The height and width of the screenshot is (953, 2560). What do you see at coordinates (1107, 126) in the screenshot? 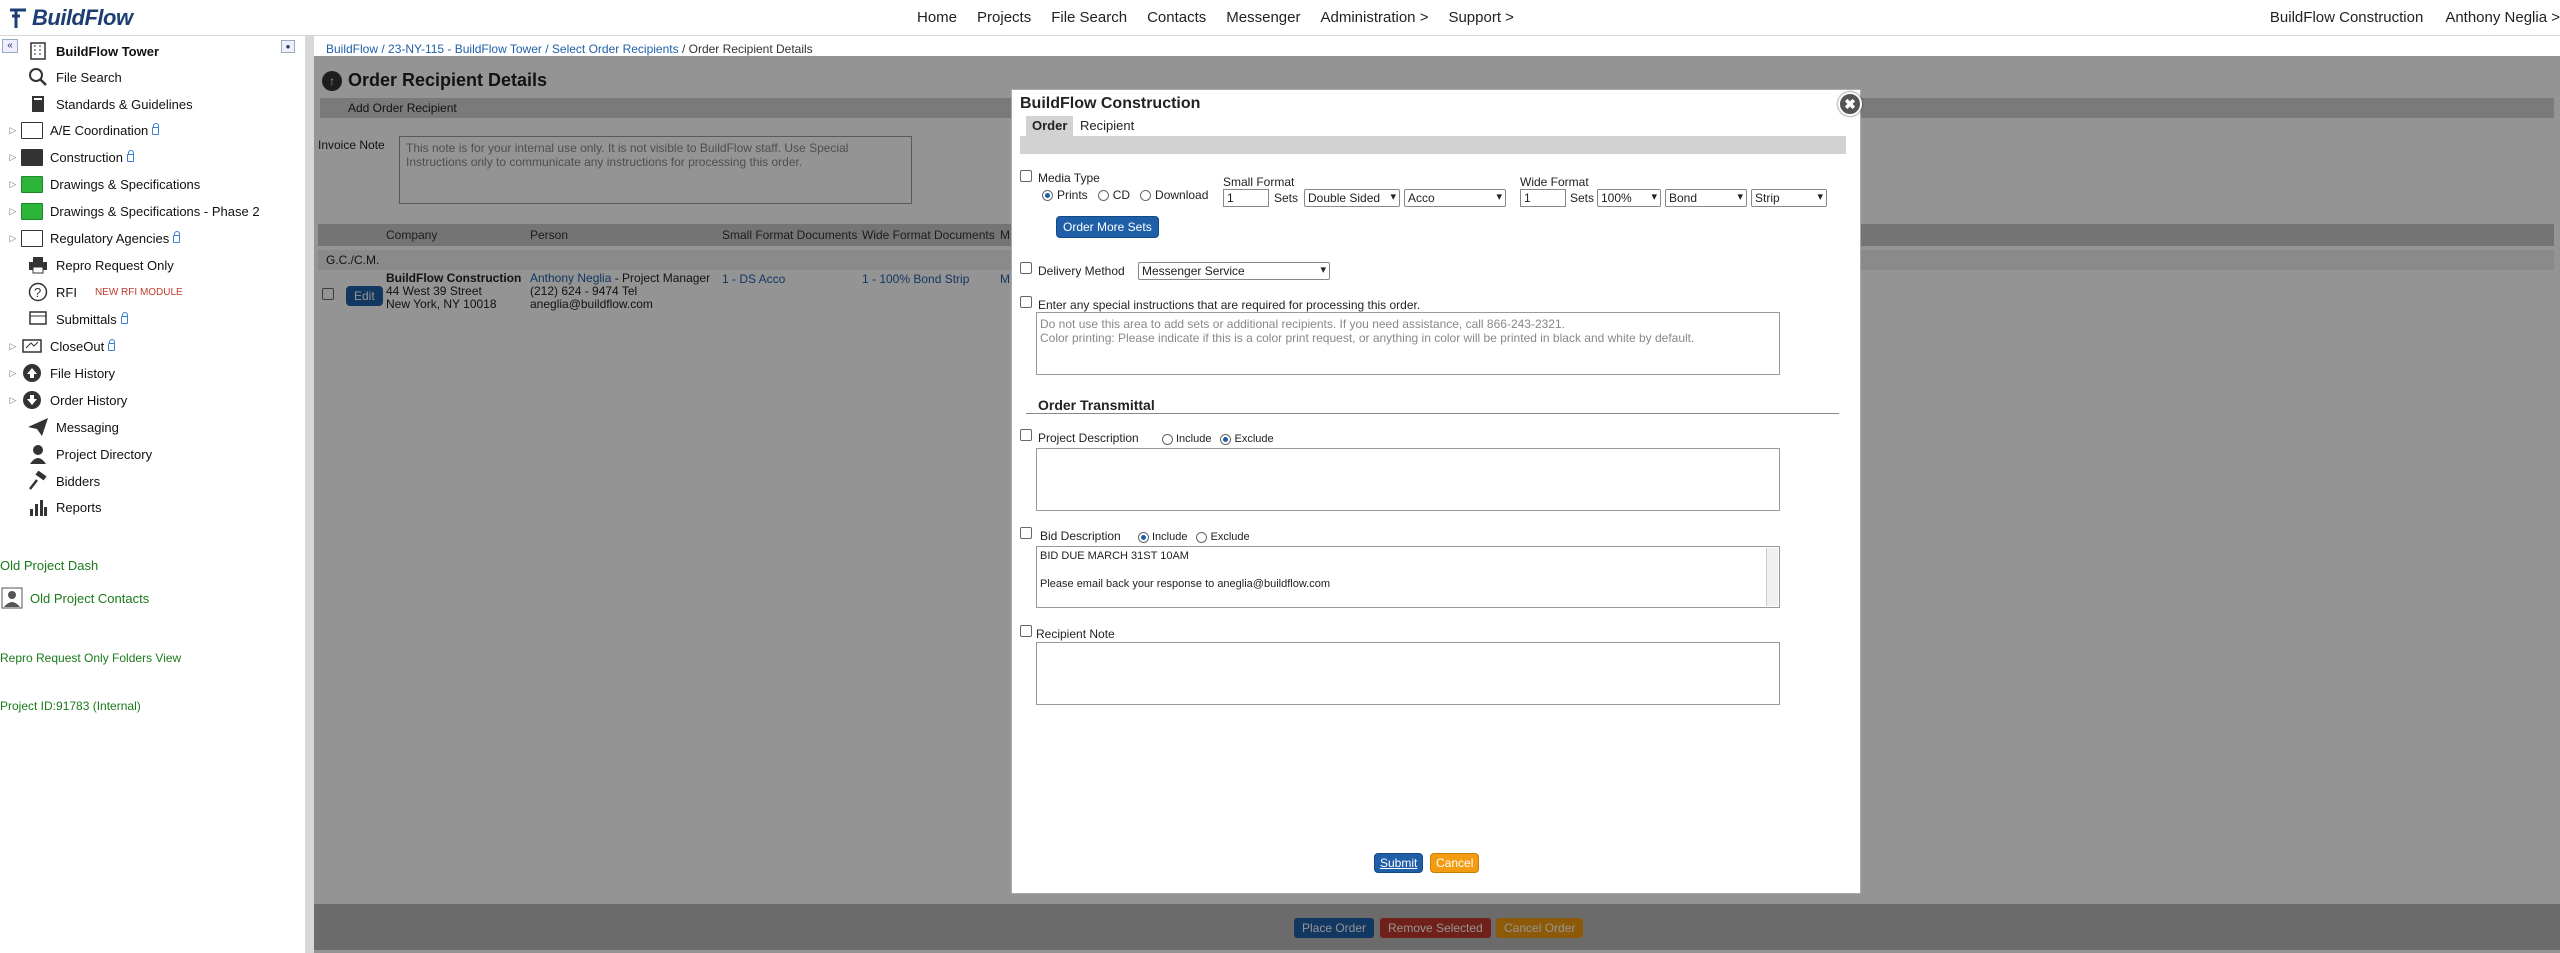
I see `tab-recipient: Recipient` at bounding box center [1107, 126].